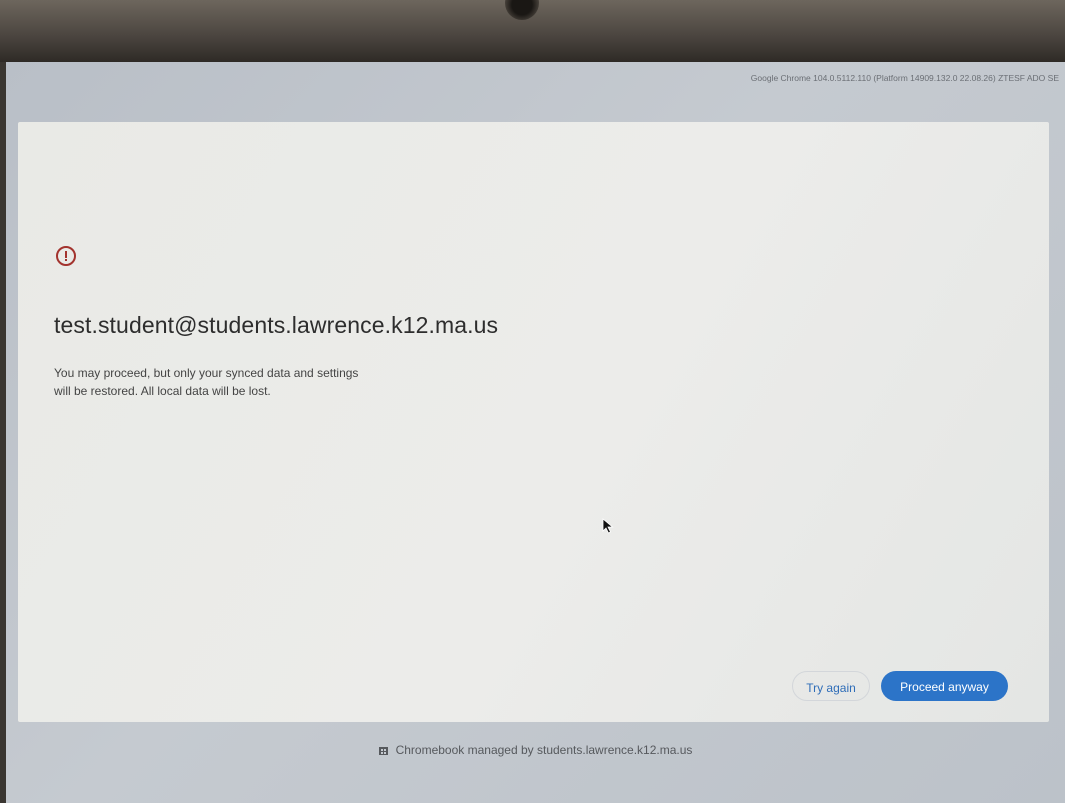 This screenshot has width=1065, height=803. I want to click on mouse-cursor-icon, so click(608, 526).